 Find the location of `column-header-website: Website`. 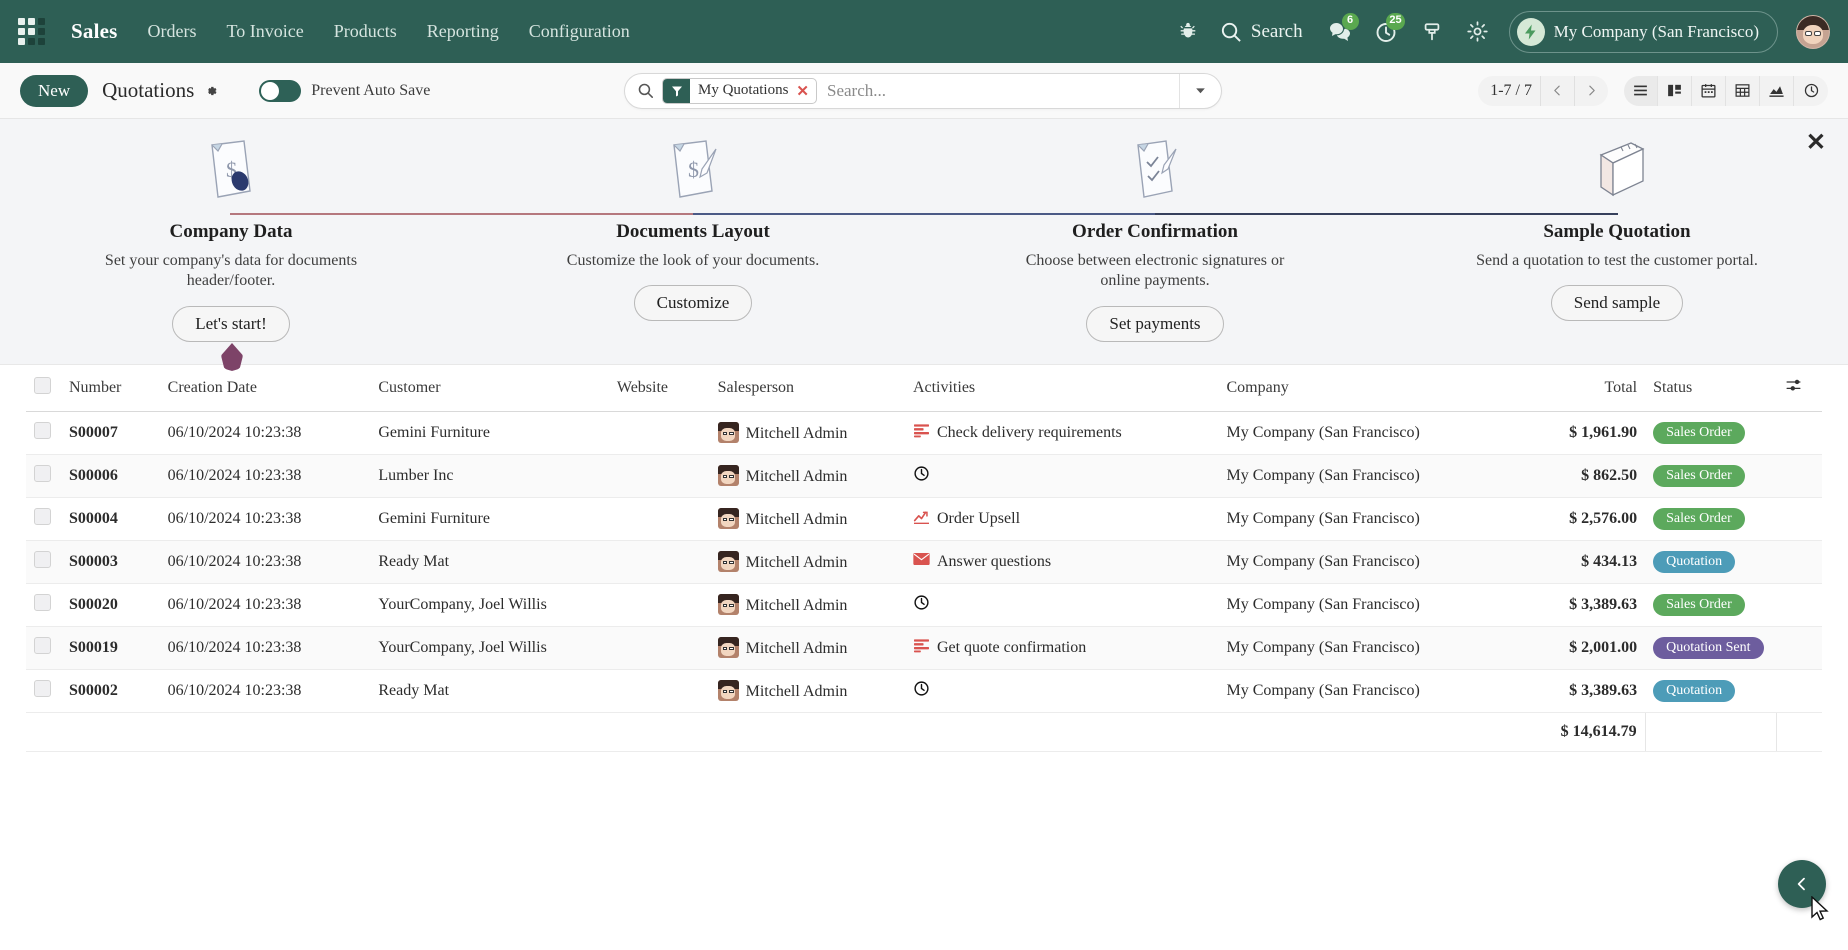

column-header-website: Website is located at coordinates (659, 388).